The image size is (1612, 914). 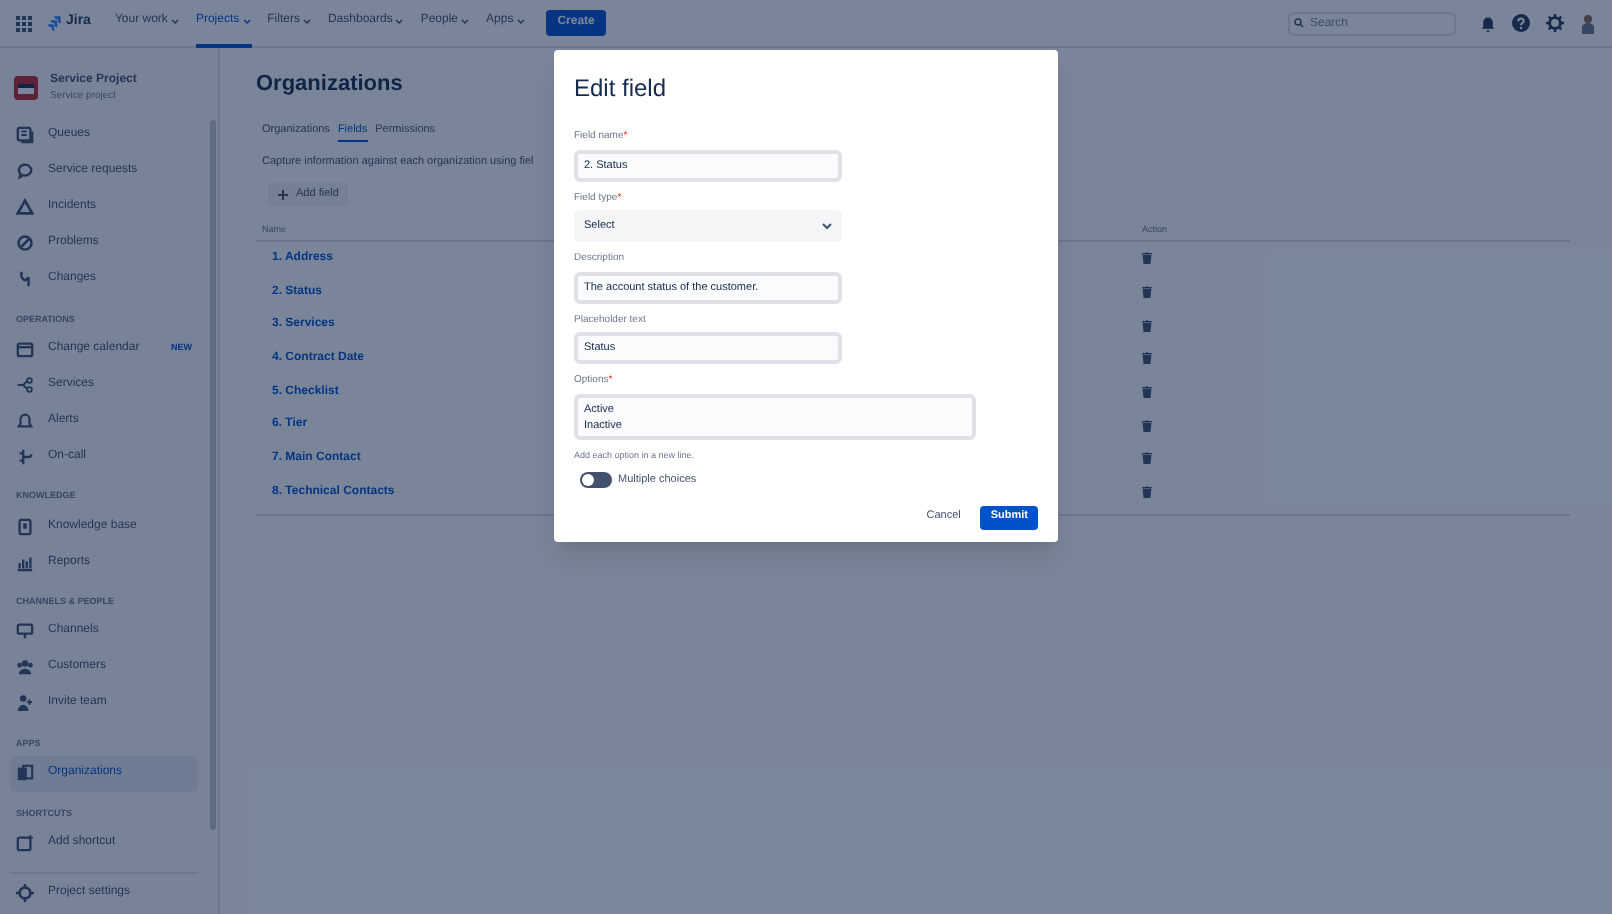 I want to click on calendar-icon, so click(x=25, y=348).